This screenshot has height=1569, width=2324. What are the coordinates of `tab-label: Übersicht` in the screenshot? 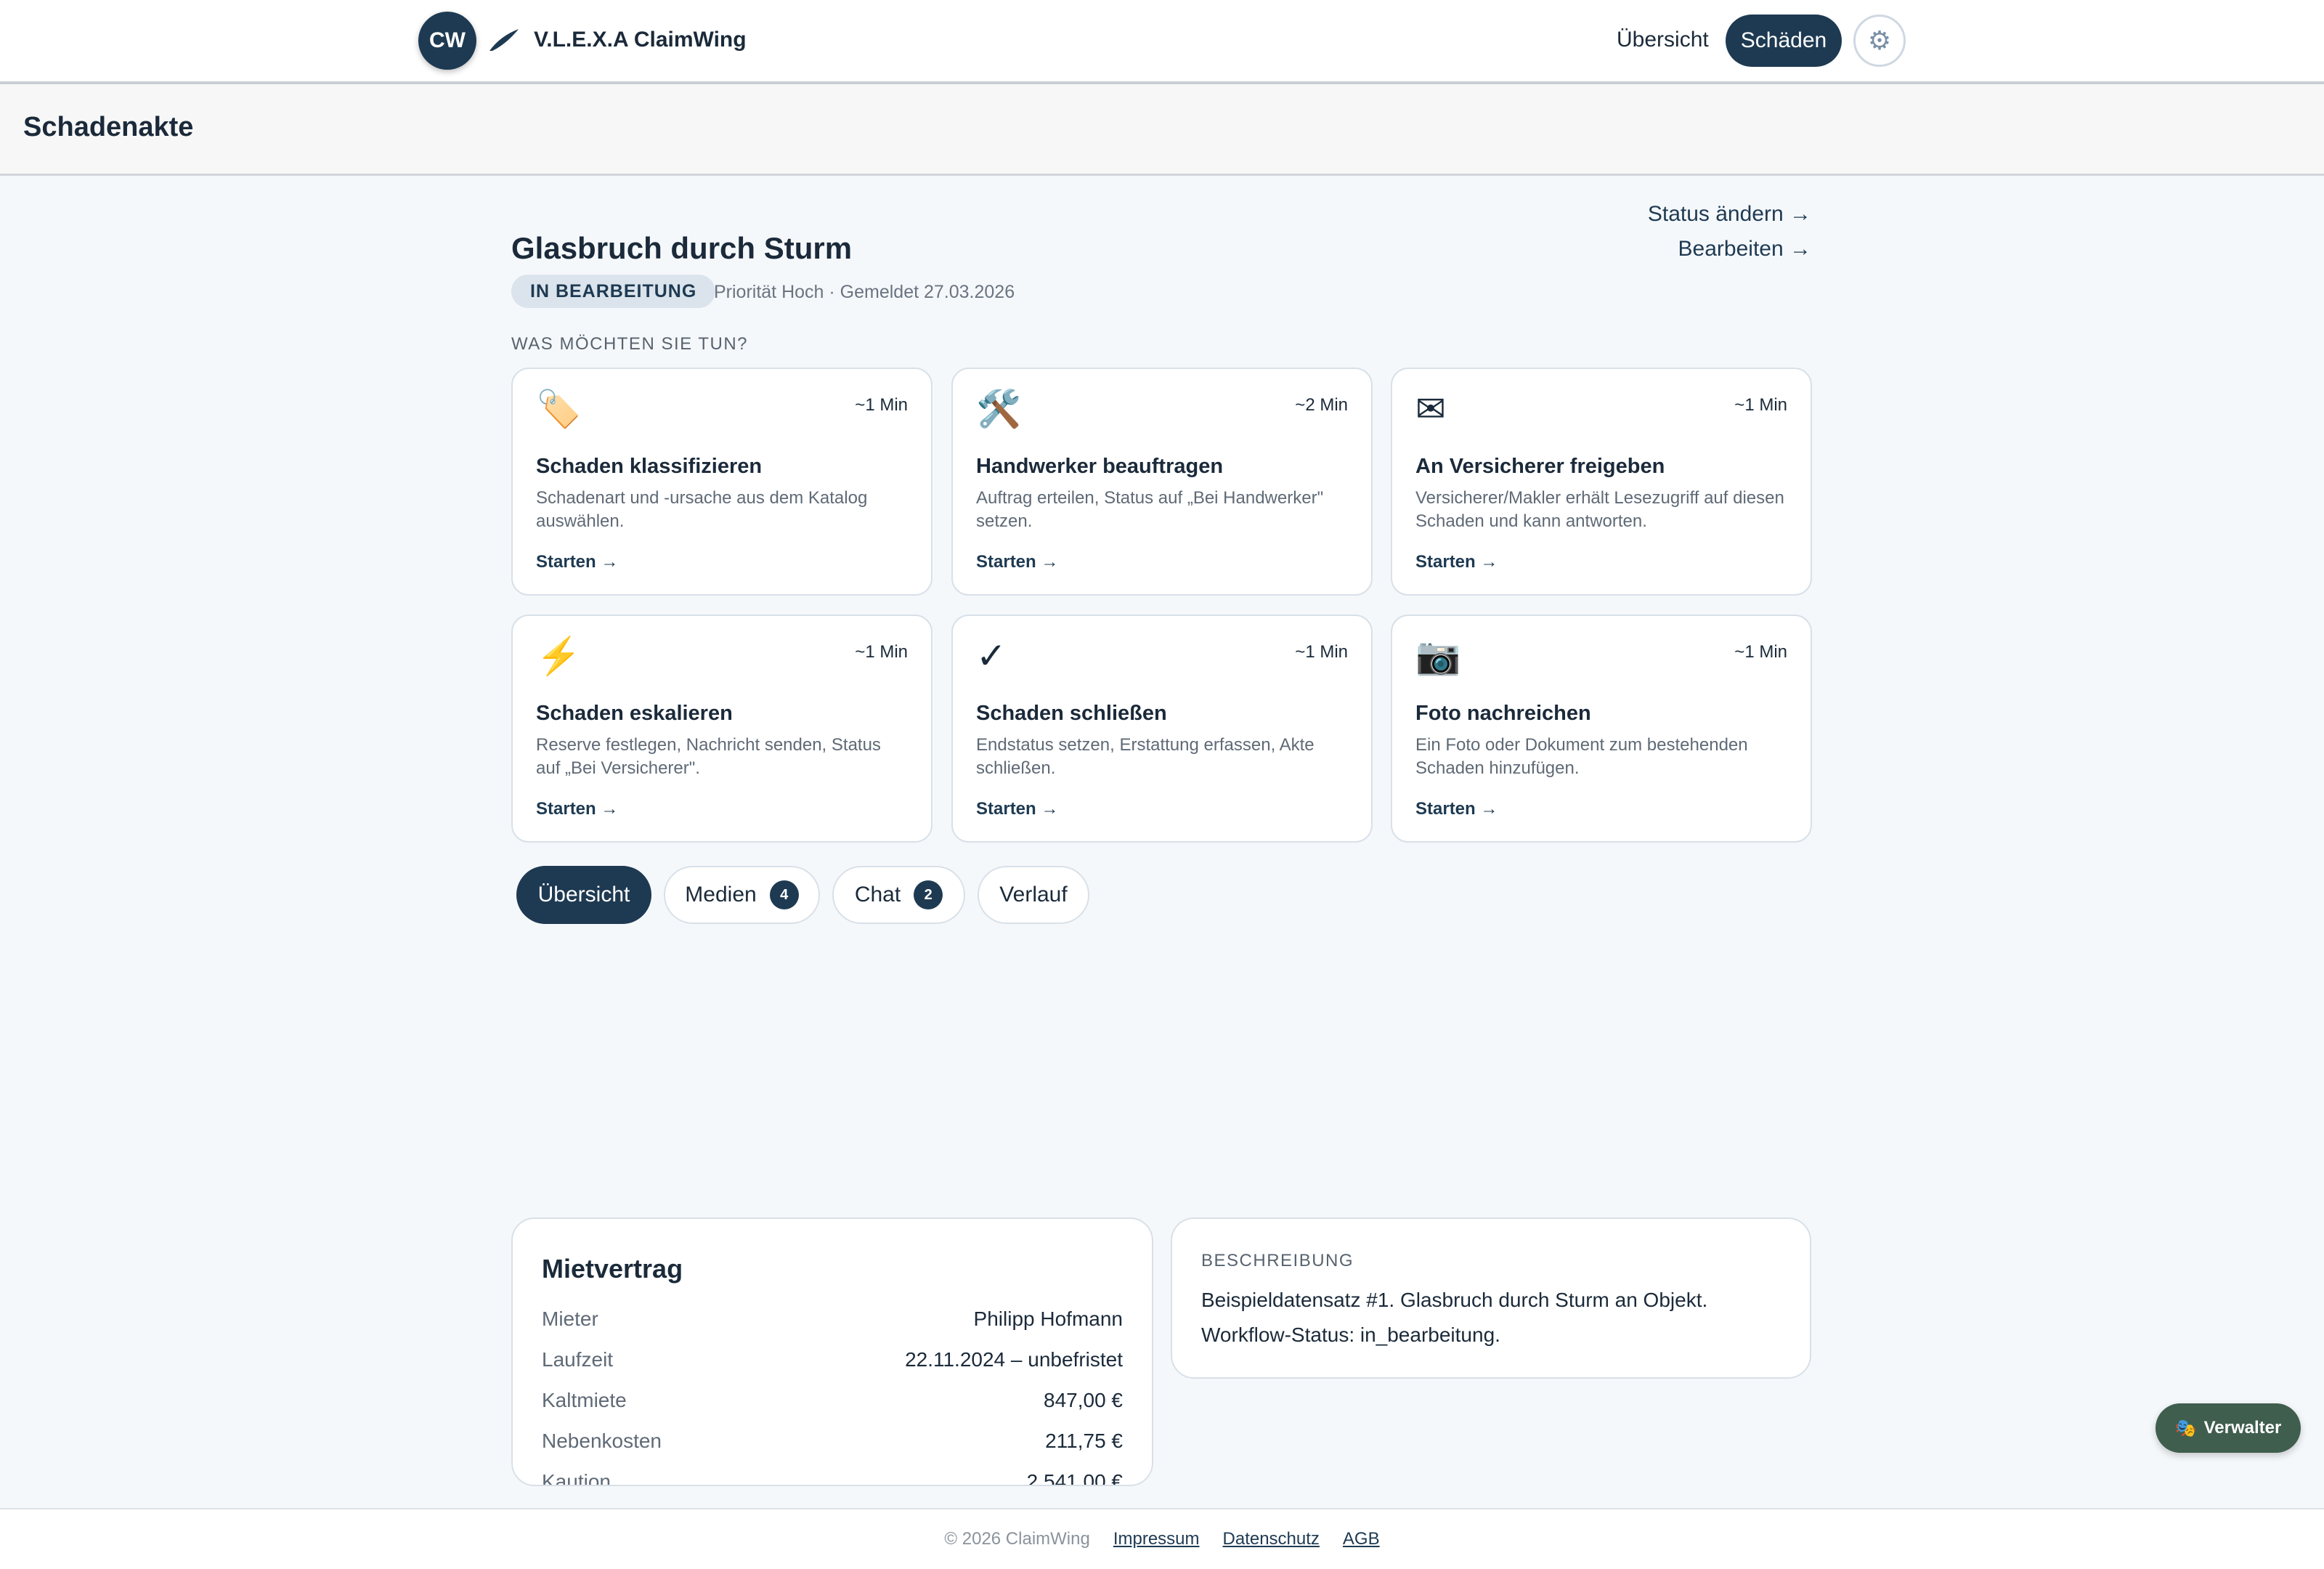 It's located at (583, 895).